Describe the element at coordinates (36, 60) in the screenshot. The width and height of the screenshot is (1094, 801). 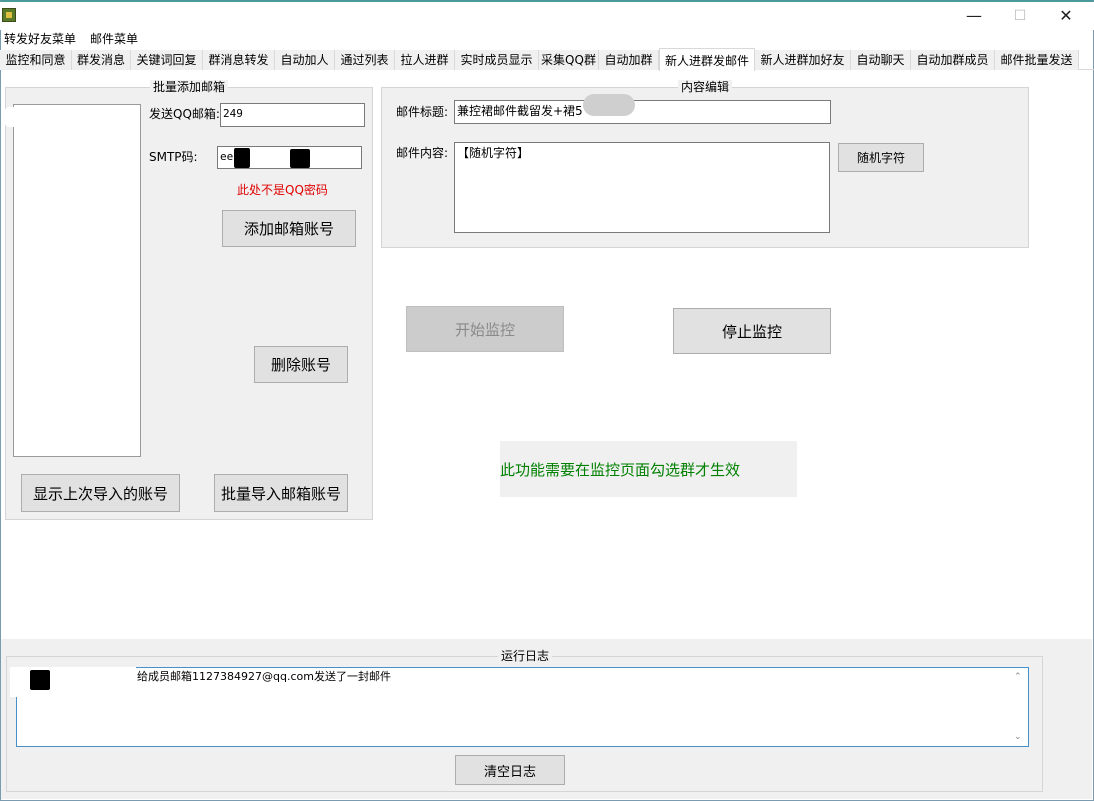
I see `tab-monitor-agree: 监控和同意` at that location.